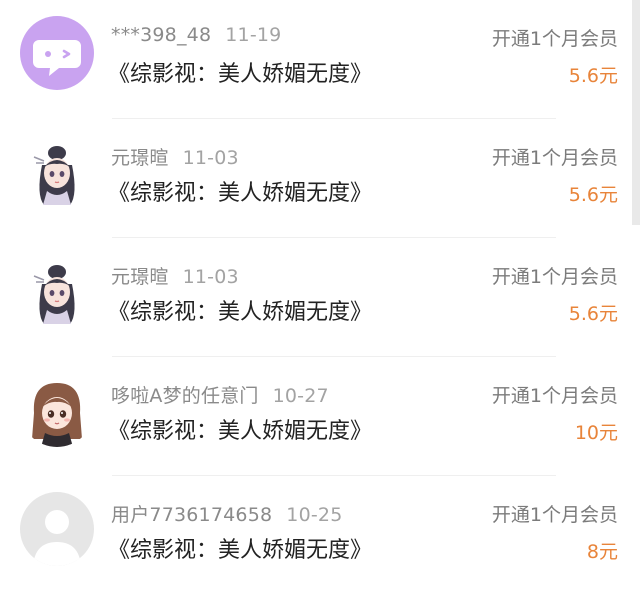  What do you see at coordinates (192, 515) in the screenshot?
I see `username: 用户7736174658` at bounding box center [192, 515].